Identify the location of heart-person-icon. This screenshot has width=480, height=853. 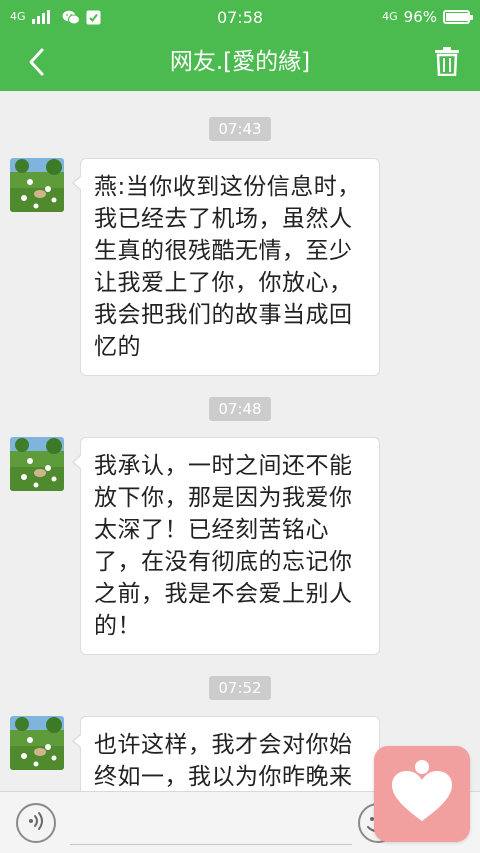
(422, 794).